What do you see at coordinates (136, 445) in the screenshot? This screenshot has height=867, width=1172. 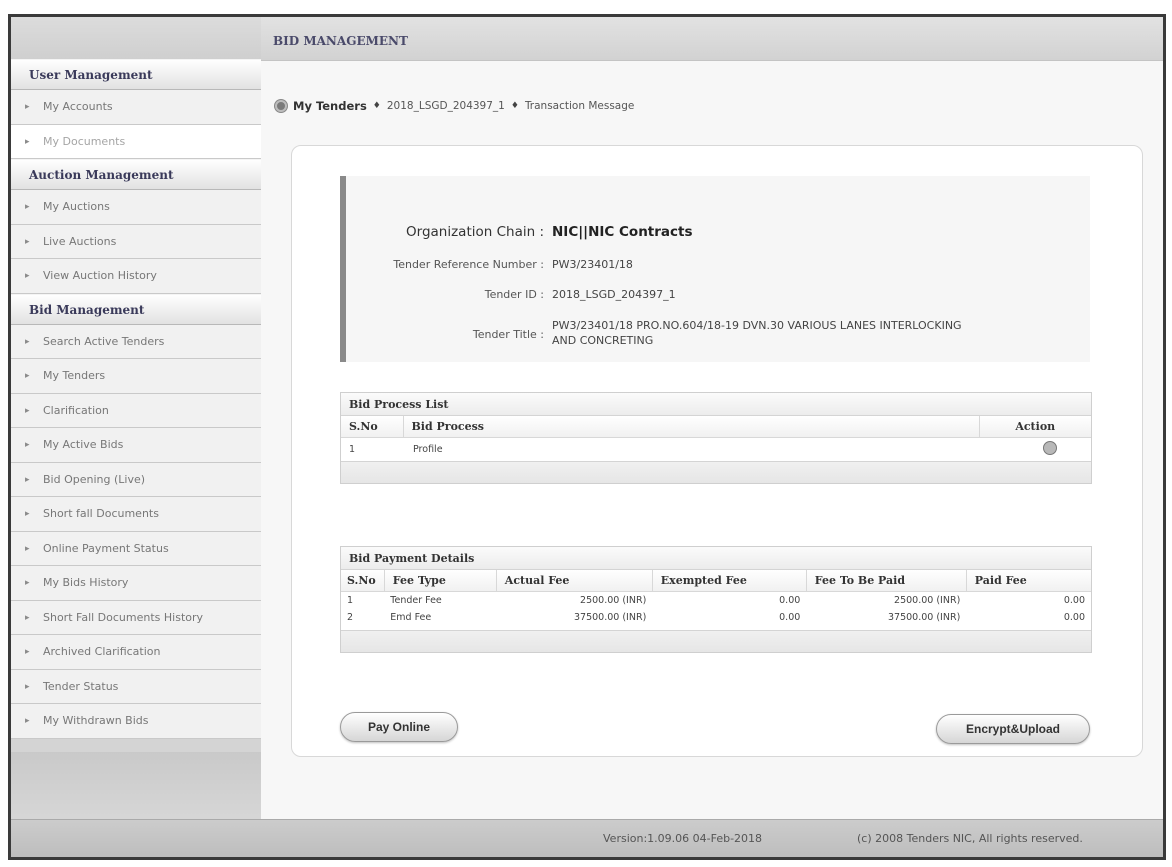 I see `sidebar-item-my-active-bids: ▸ My Active Bids` at bounding box center [136, 445].